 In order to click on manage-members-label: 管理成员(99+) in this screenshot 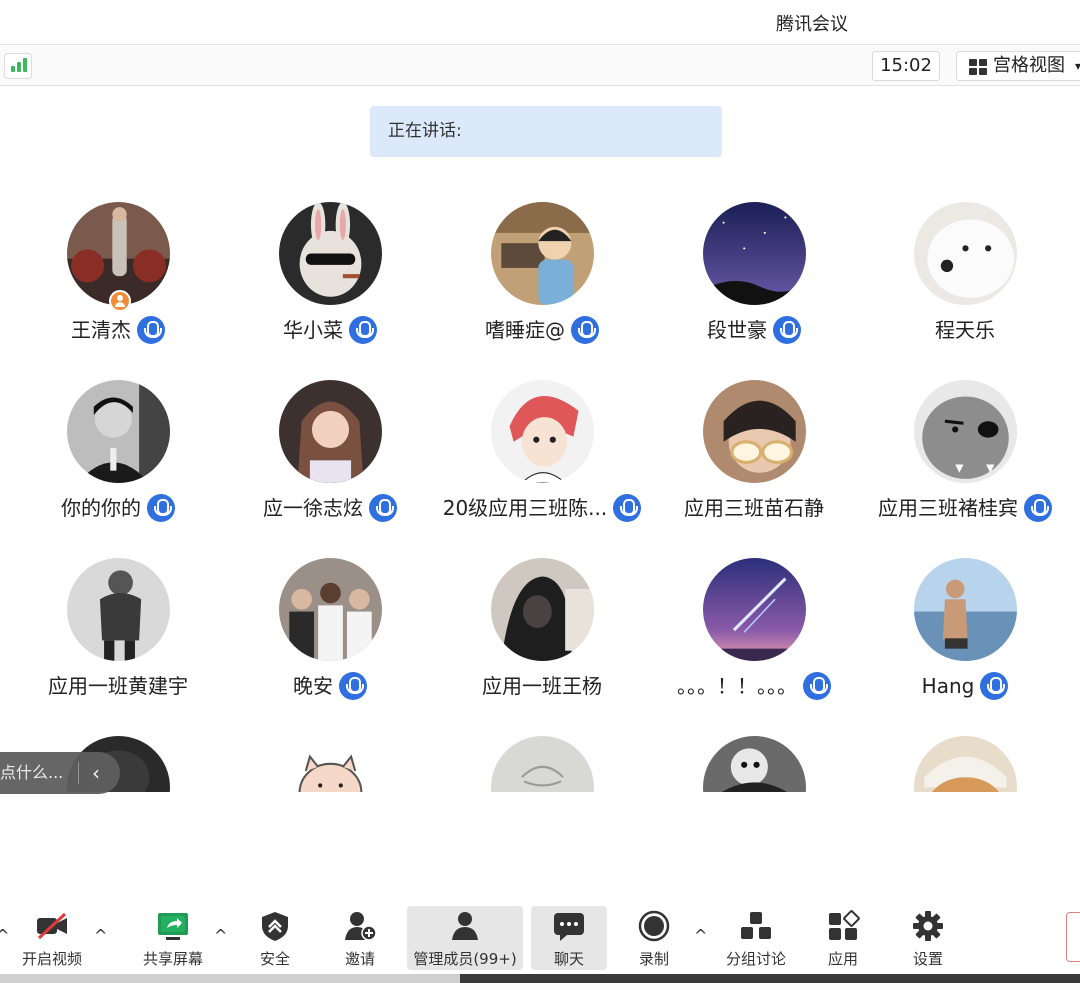, I will do `click(465, 959)`.